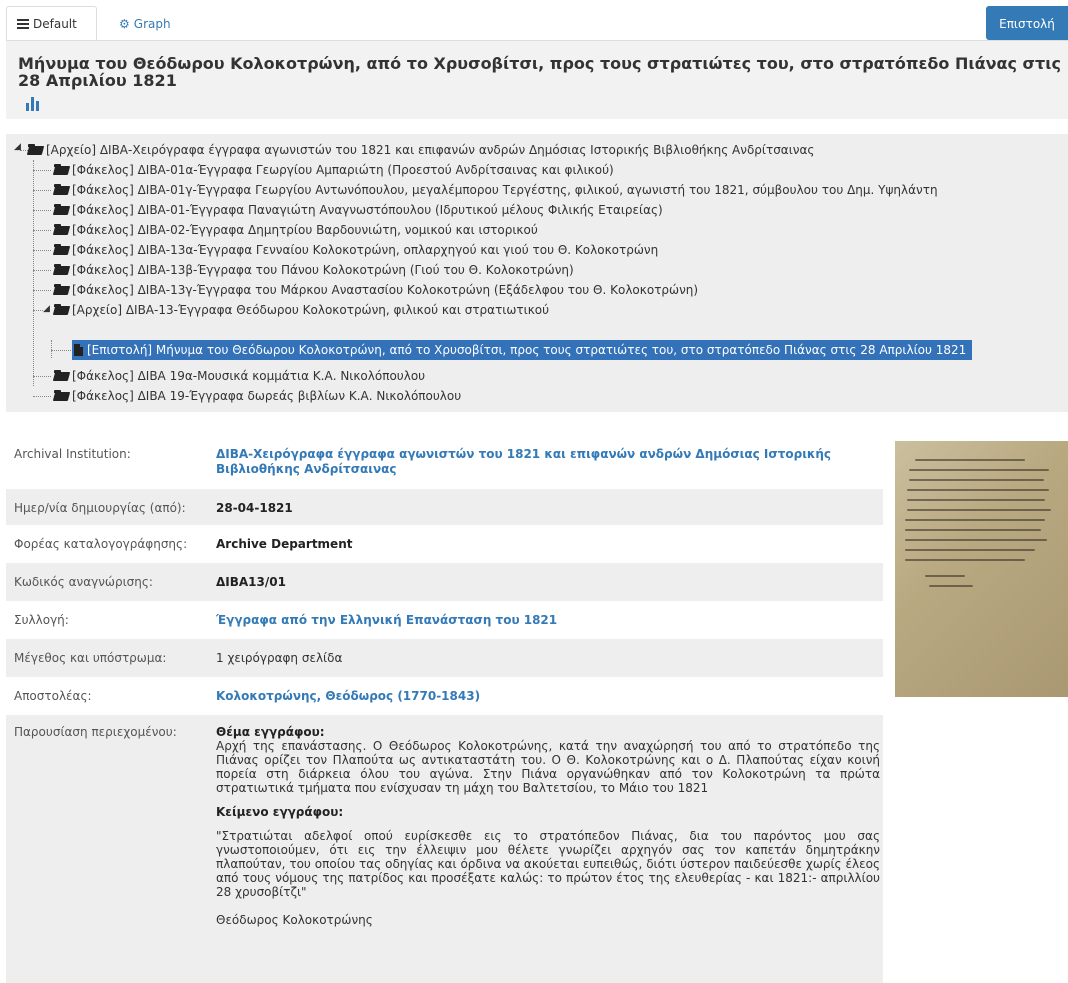 This screenshot has width=1068, height=983. I want to click on epistoli-type-button: Επιστολή, so click(1027, 23).